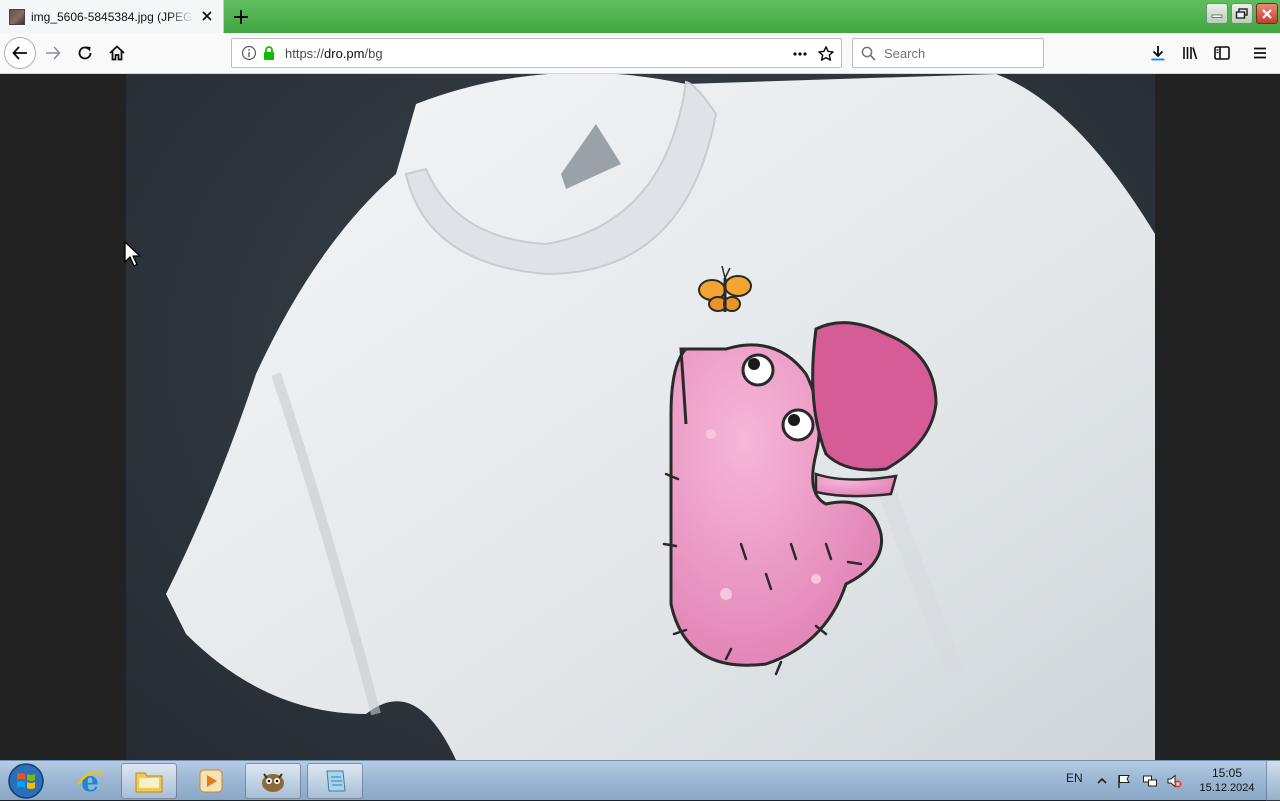 Image resolution: width=1280 pixels, height=801 pixels. I want to click on url-text: https://dro.pm/bg, so click(334, 53).